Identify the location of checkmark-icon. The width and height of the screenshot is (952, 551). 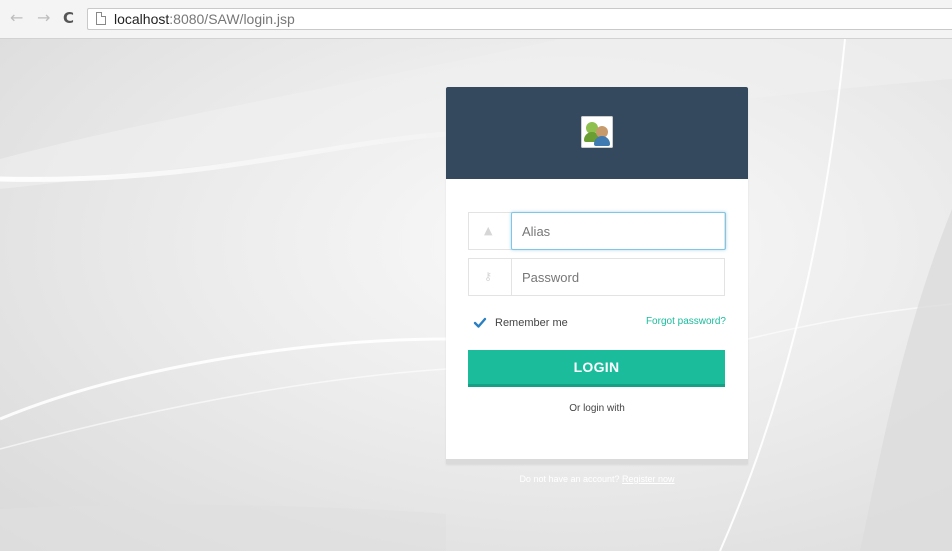
(480, 322).